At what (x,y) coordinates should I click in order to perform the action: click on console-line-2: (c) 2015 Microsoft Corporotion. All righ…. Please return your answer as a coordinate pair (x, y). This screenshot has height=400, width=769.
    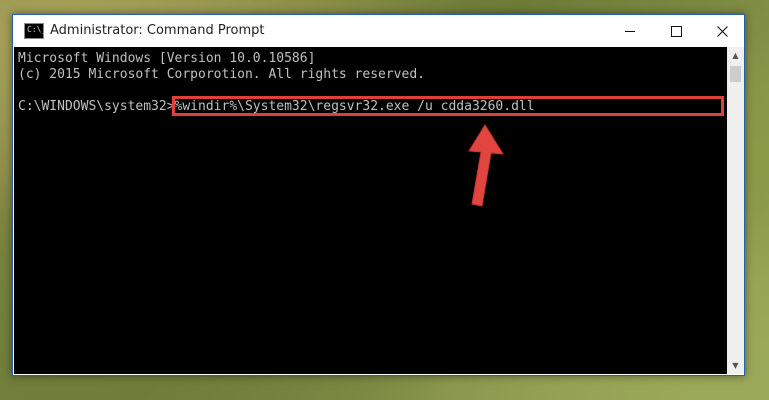
    Looking at the image, I should click on (221, 74).